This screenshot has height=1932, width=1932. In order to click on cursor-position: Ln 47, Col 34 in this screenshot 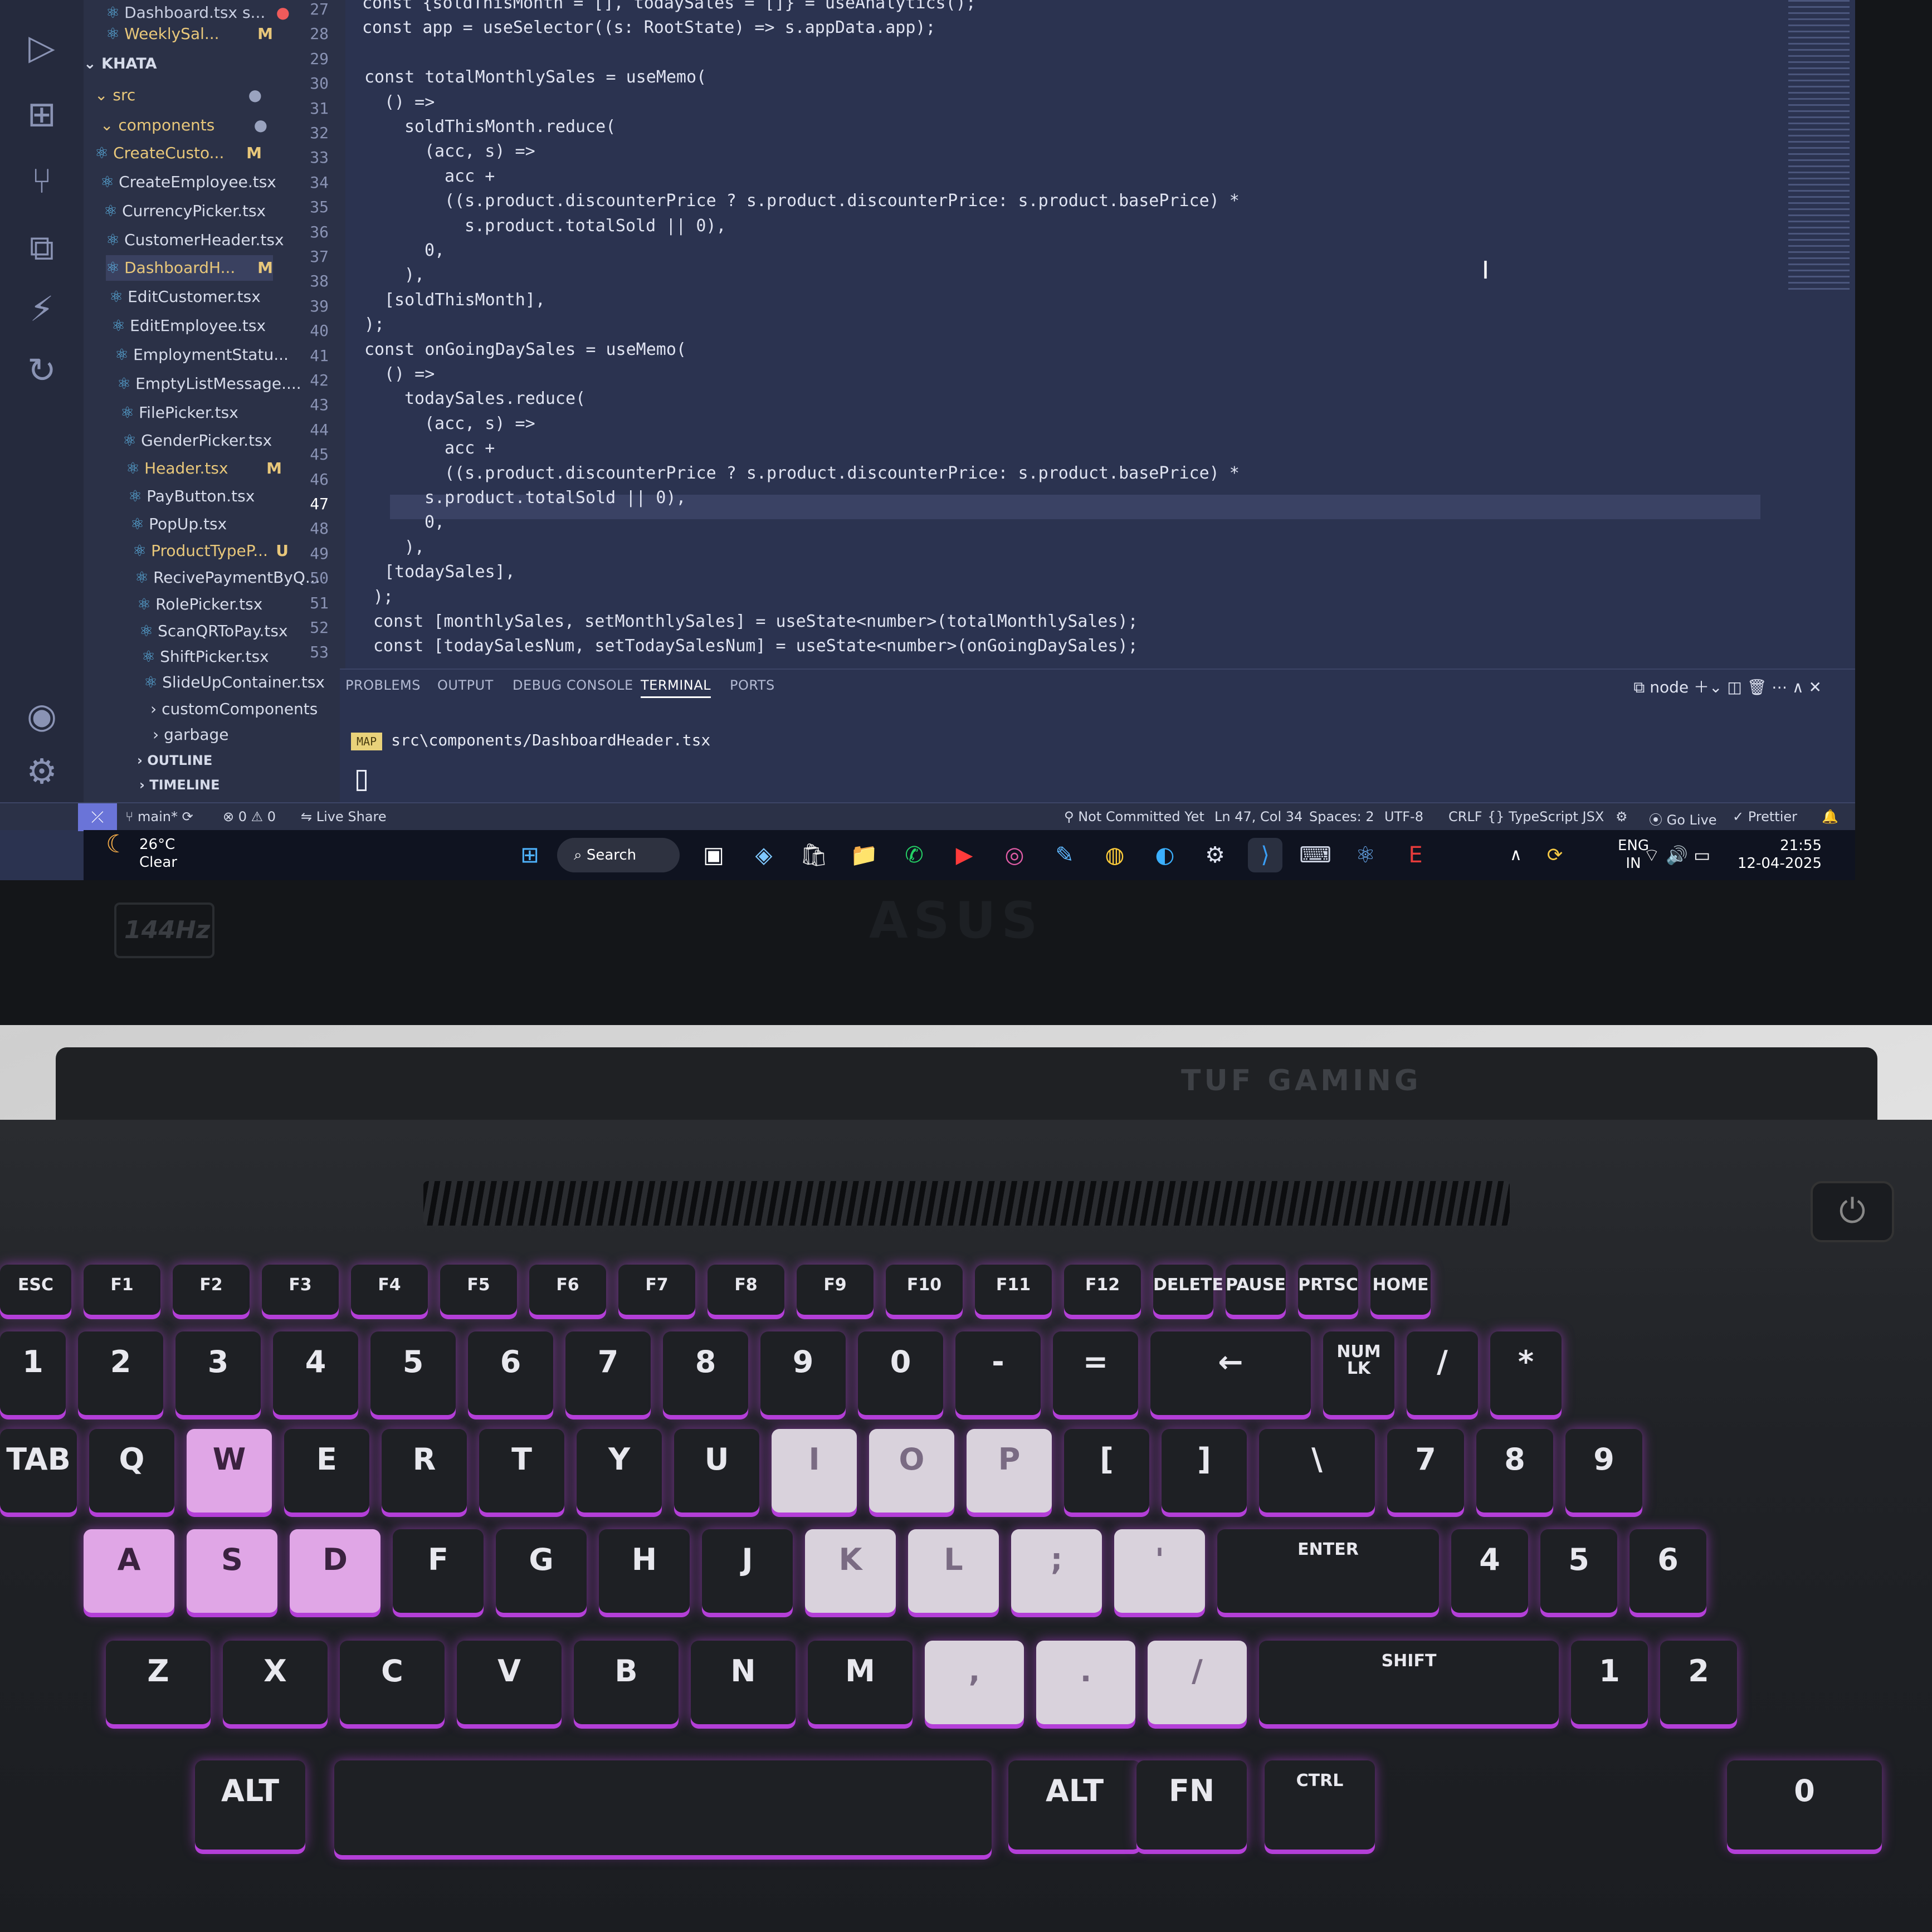, I will do `click(1258, 816)`.